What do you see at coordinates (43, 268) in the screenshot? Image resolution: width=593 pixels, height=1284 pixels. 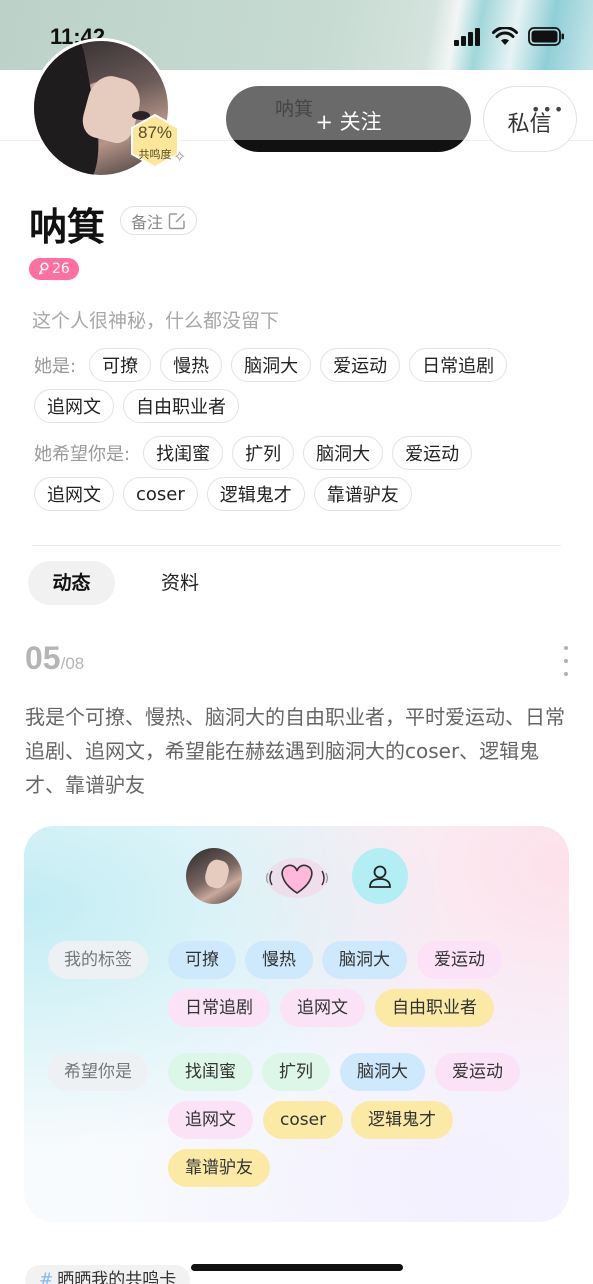 I see `female-icon` at bounding box center [43, 268].